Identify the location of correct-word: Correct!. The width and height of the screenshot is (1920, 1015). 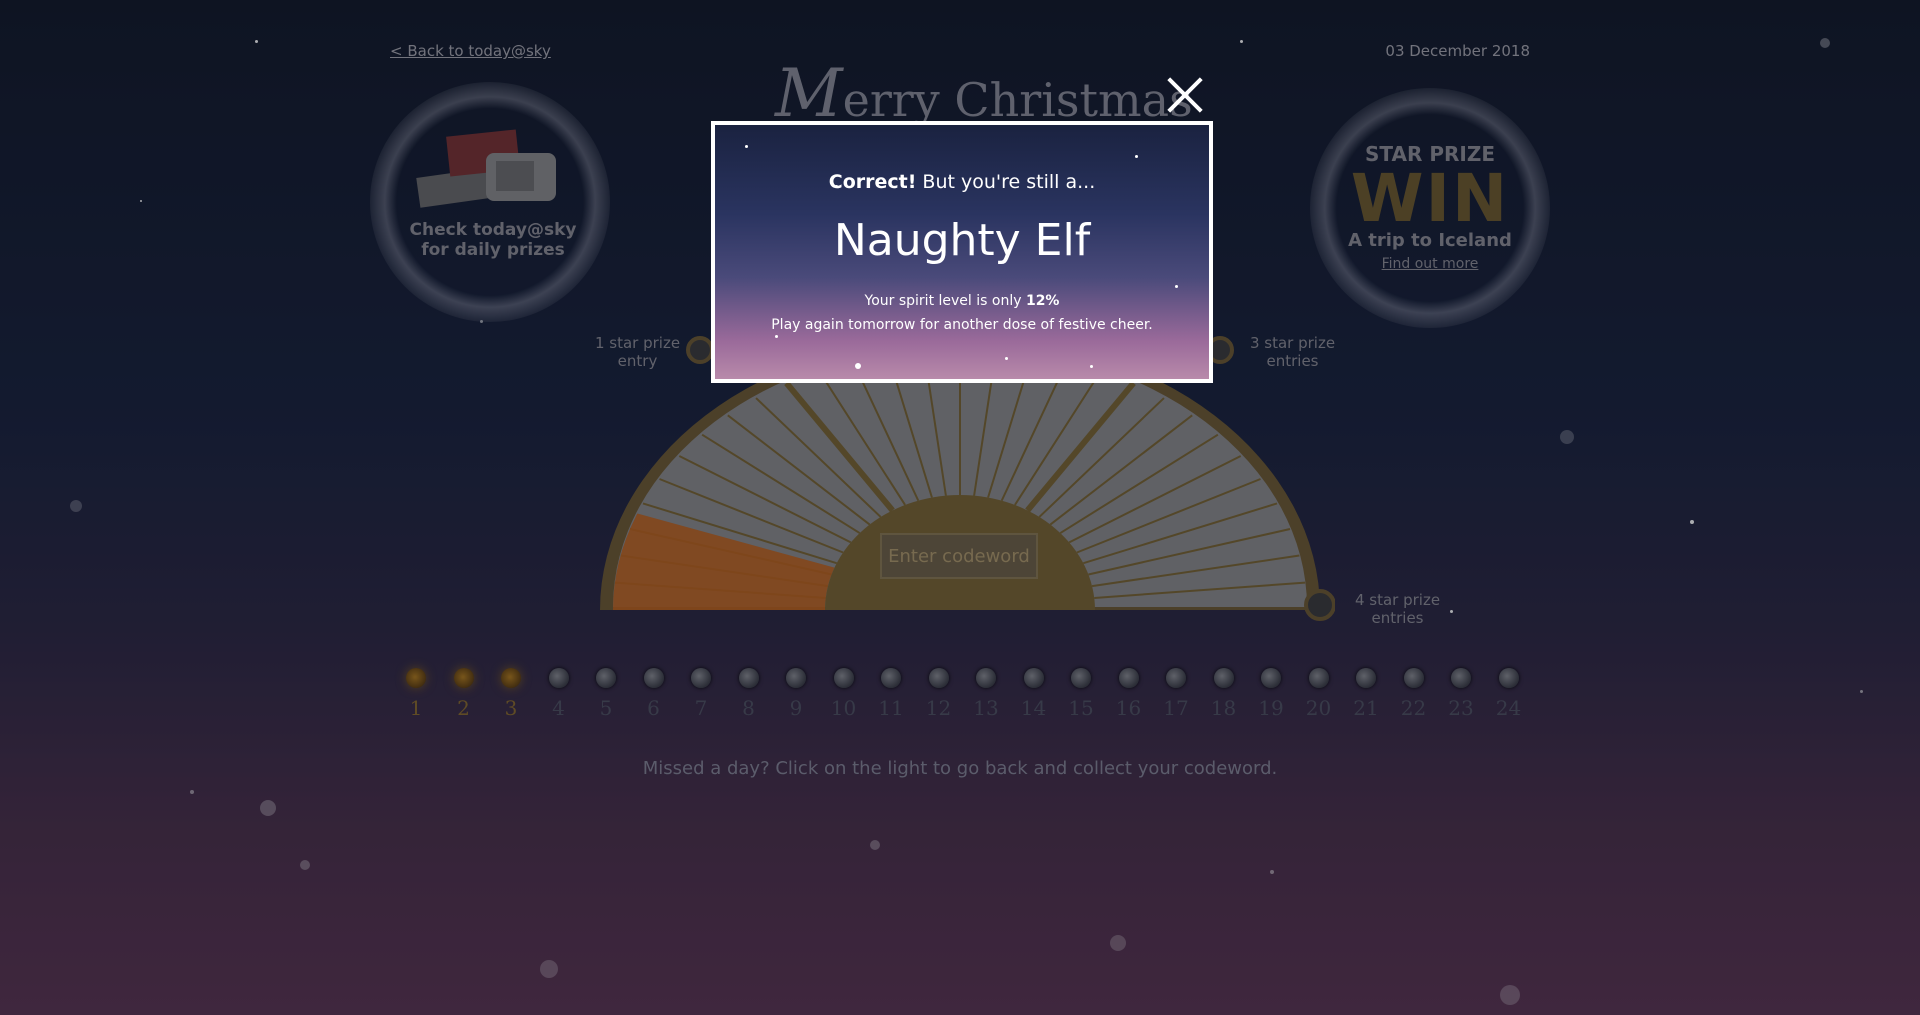
(872, 182).